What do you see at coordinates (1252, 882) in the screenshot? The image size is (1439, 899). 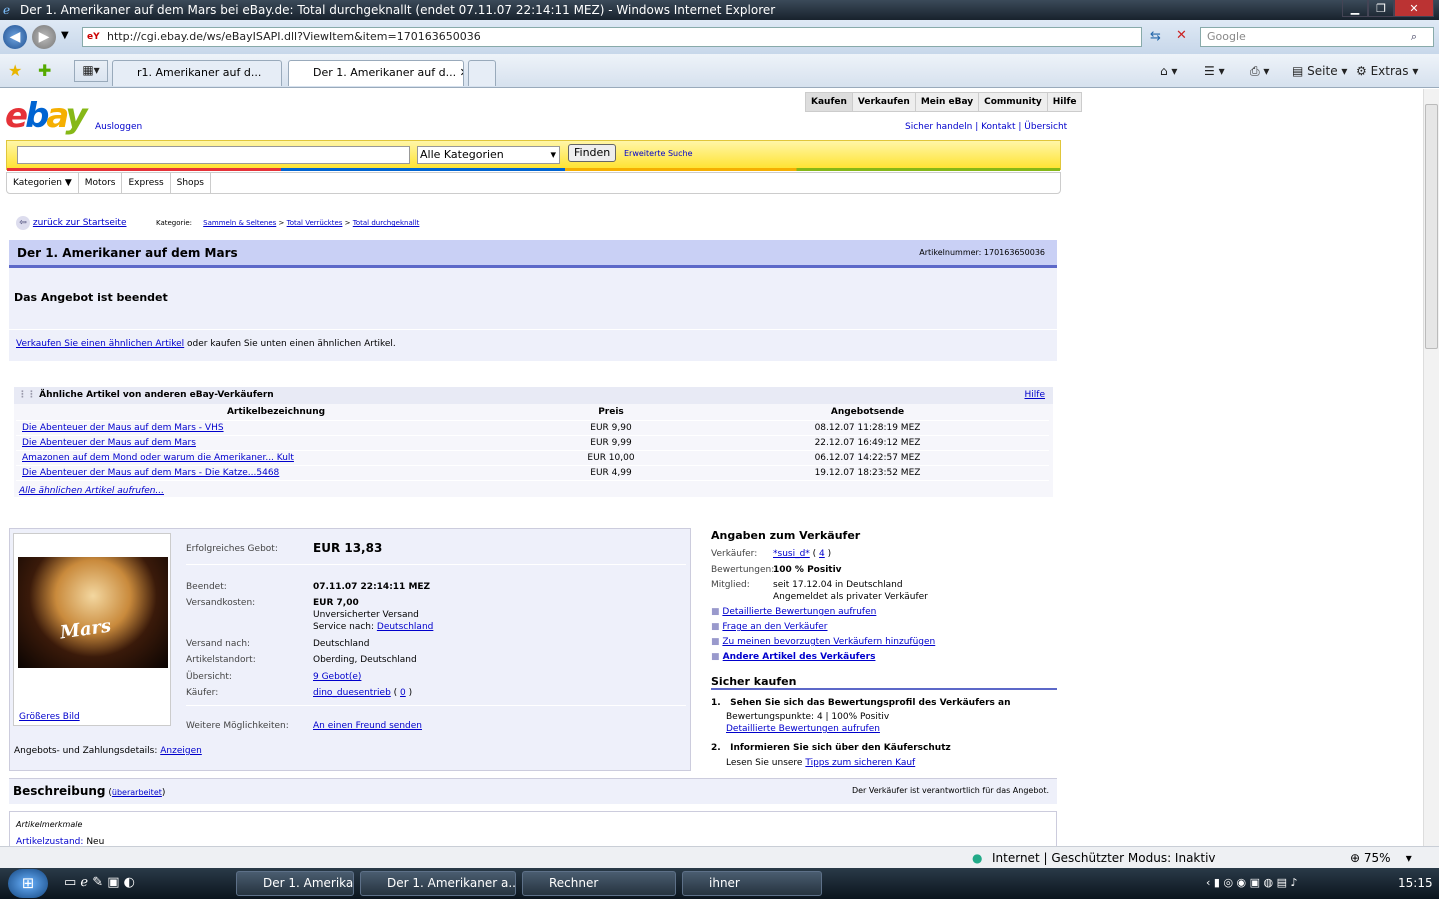 I see `tray-icons: ‹ ▮ ◎ ◉ ▣ ◍ ▤ ♪` at bounding box center [1252, 882].